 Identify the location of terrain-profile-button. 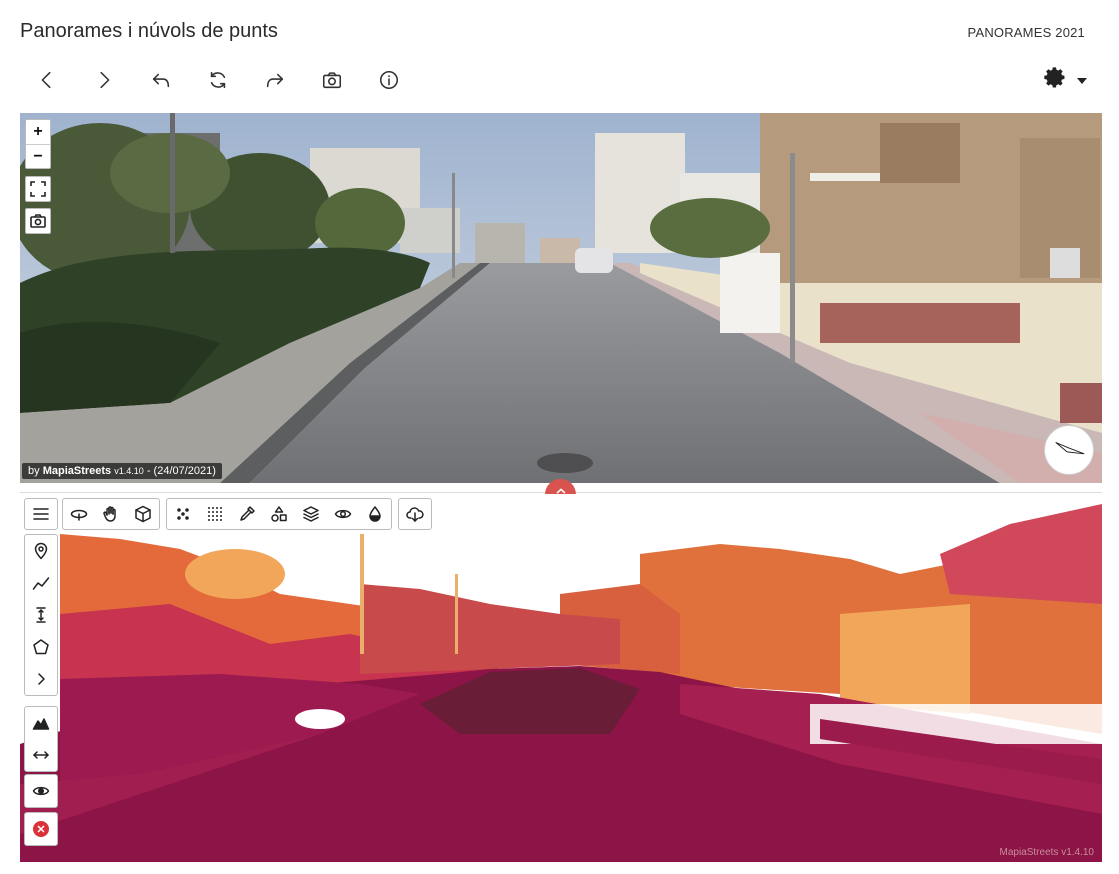
(41, 723).